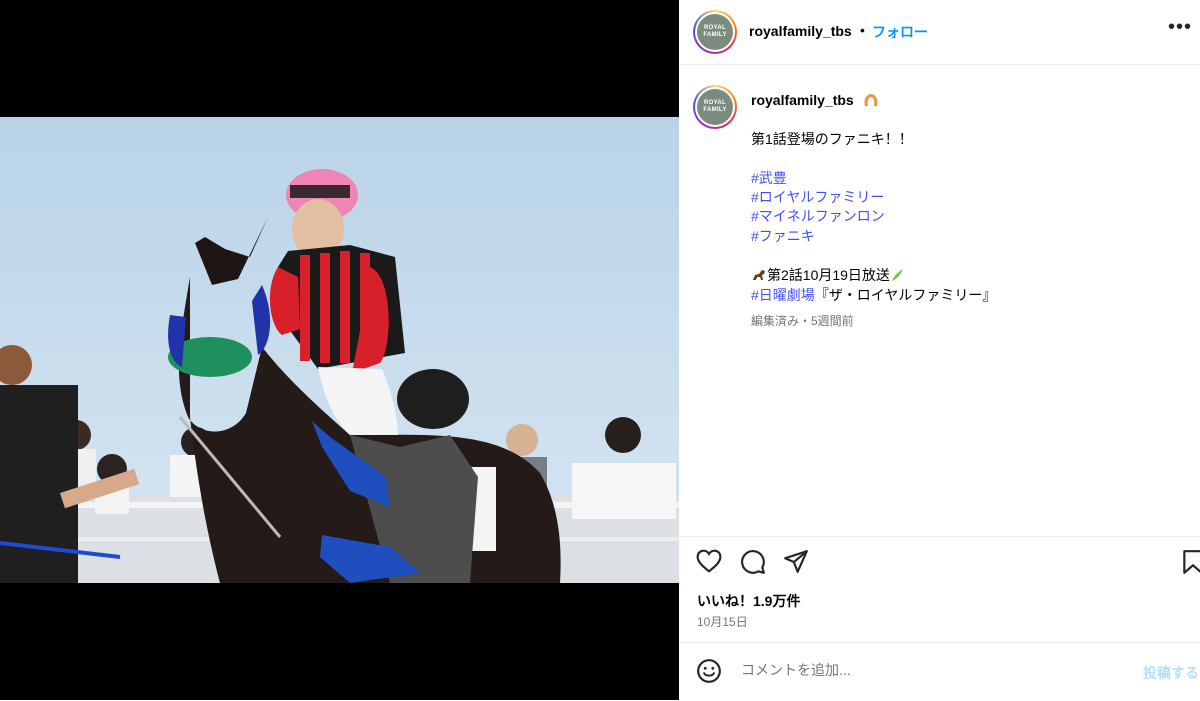 The height and width of the screenshot is (701, 1200). I want to click on broadcast-text: 第2話10月19日放送, so click(828, 275).